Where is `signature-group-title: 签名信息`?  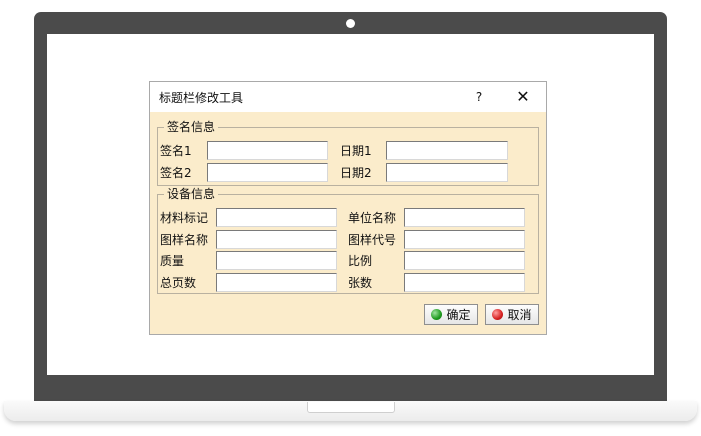
signature-group-title: 签名信息 is located at coordinates (191, 127).